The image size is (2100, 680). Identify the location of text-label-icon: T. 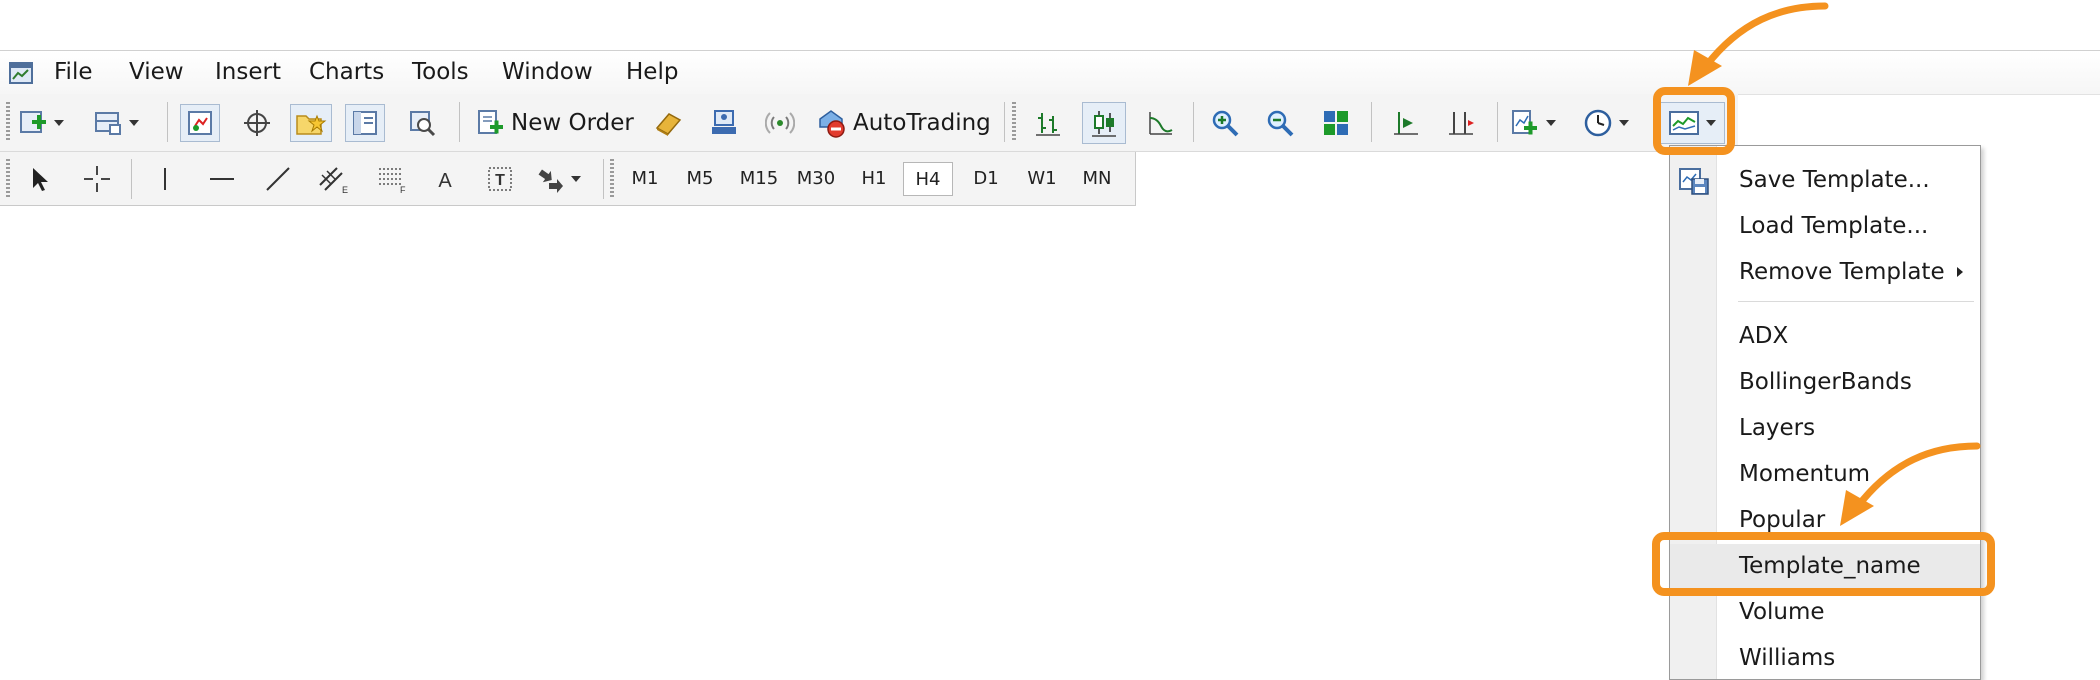
(500, 179).